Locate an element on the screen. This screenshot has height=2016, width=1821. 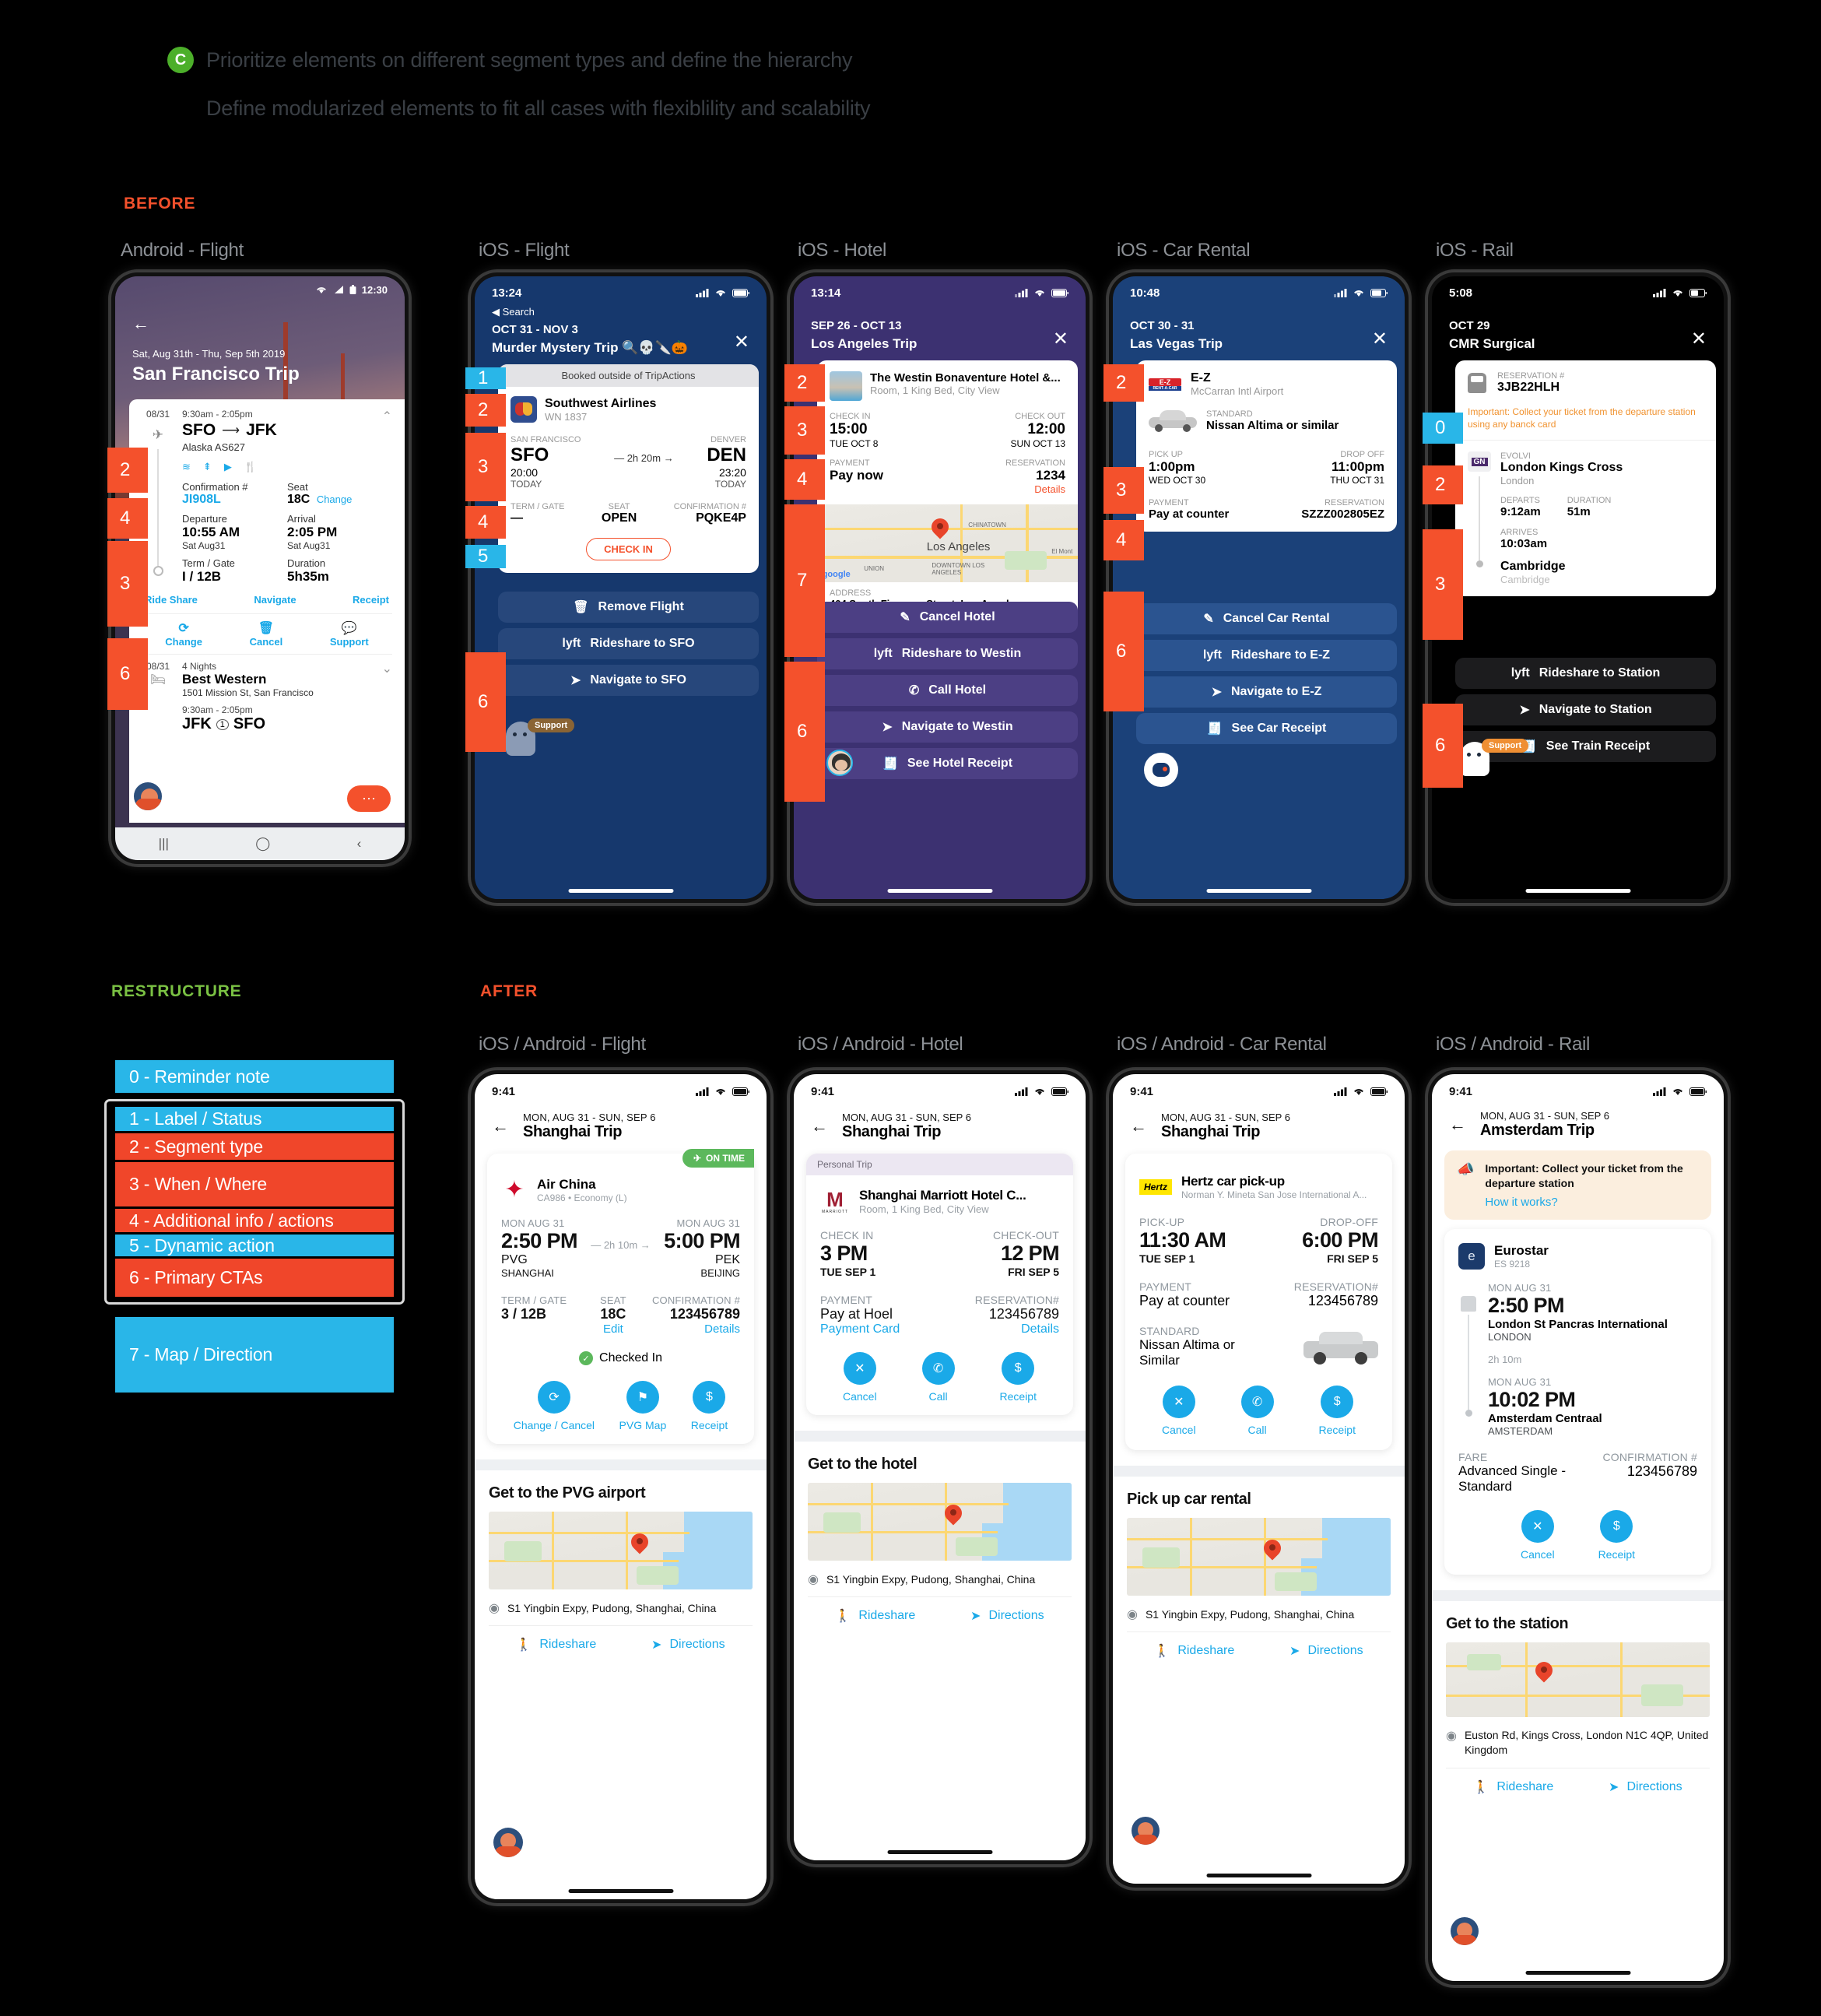
cta-rideshare-sfo: lyft Rideshare to SFO is located at coordinates (628, 644).